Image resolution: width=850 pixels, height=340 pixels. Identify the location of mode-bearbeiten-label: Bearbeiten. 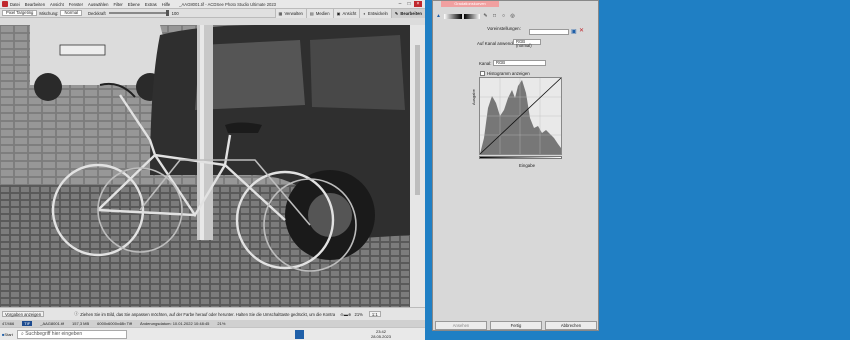
(411, 13).